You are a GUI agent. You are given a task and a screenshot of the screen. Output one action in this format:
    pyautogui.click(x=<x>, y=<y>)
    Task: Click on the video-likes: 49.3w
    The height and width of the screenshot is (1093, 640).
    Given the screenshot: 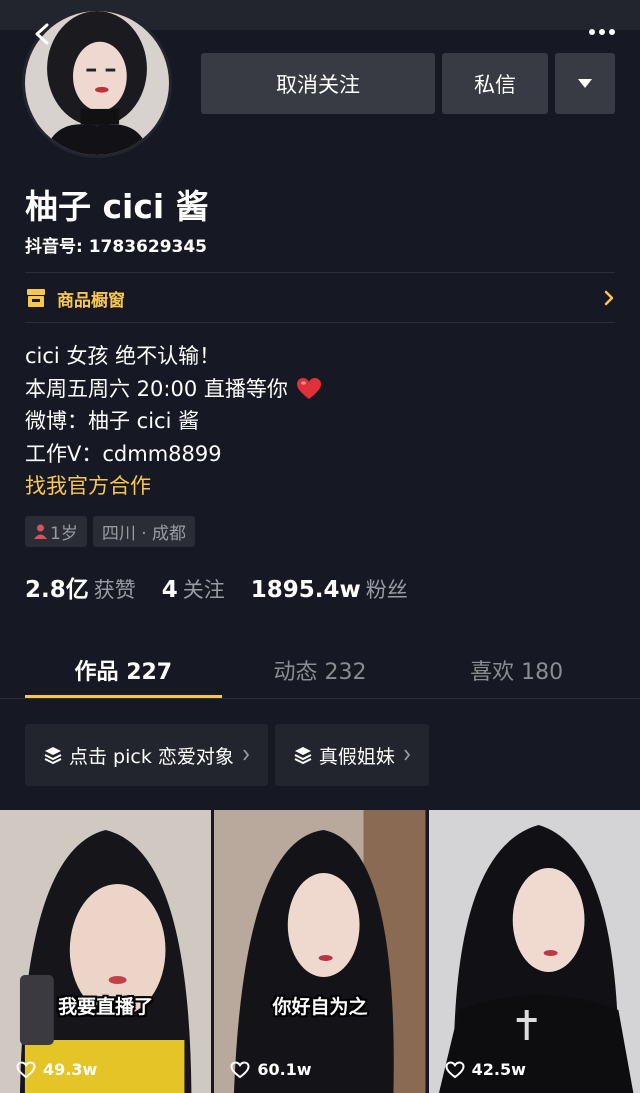 What is the action you would take?
    pyautogui.click(x=56, y=1069)
    